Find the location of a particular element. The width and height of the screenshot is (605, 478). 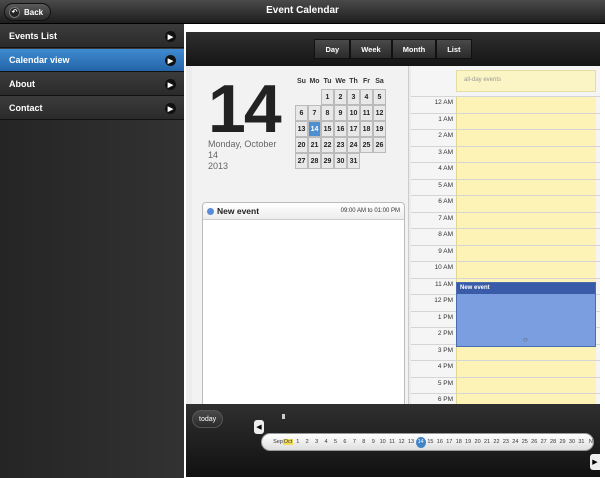

calendar-day: 26 is located at coordinates (379, 145).